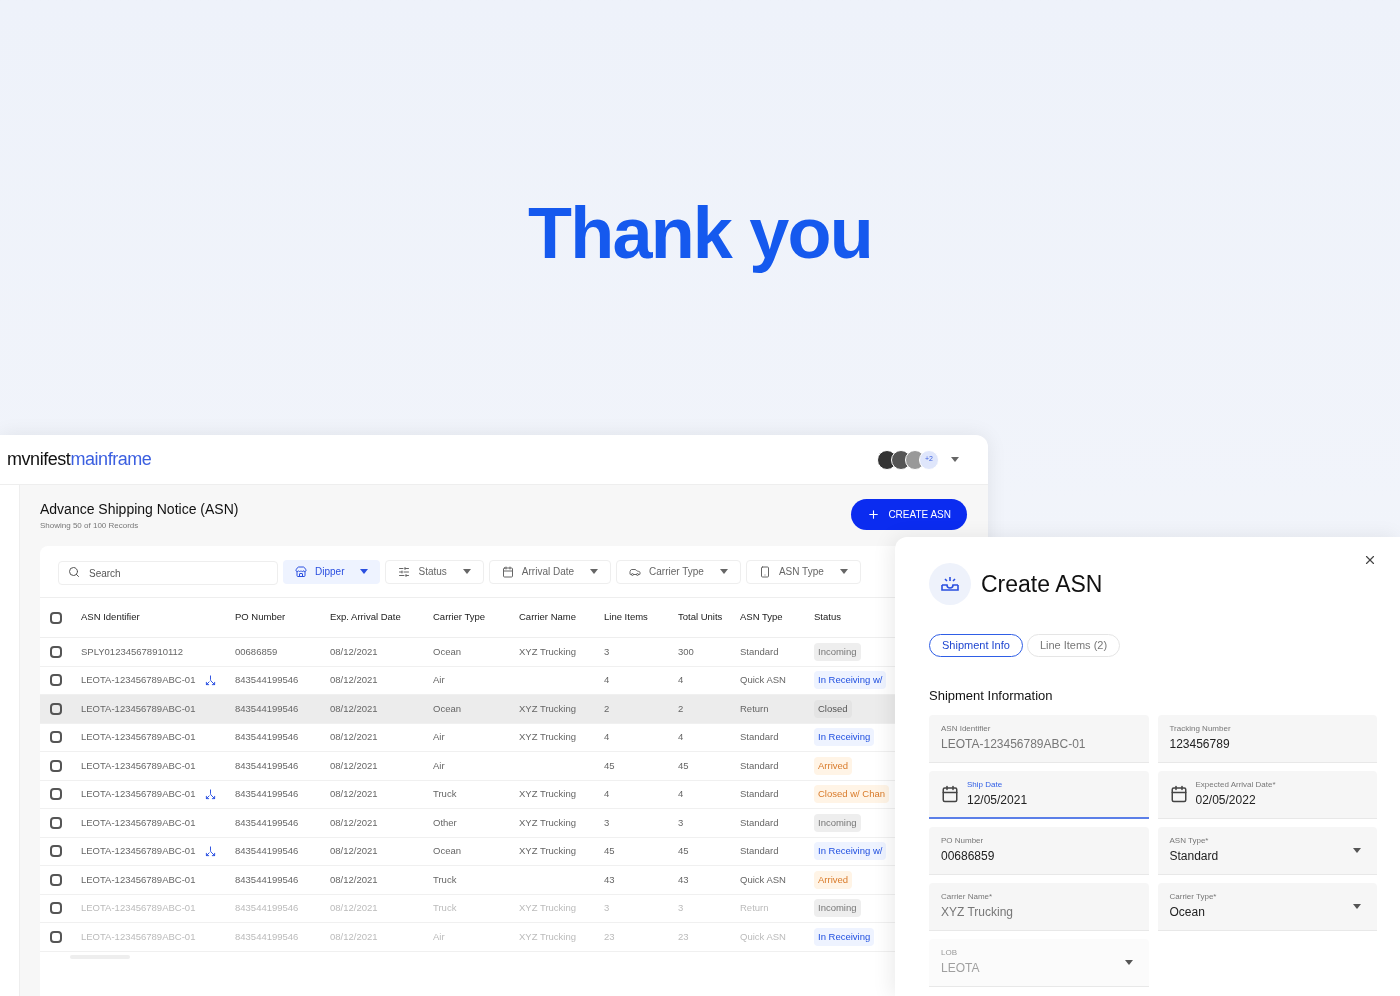 The image size is (1400, 996). Describe the element at coordinates (991, 696) in the screenshot. I see `section-title: Shipment Information` at that location.